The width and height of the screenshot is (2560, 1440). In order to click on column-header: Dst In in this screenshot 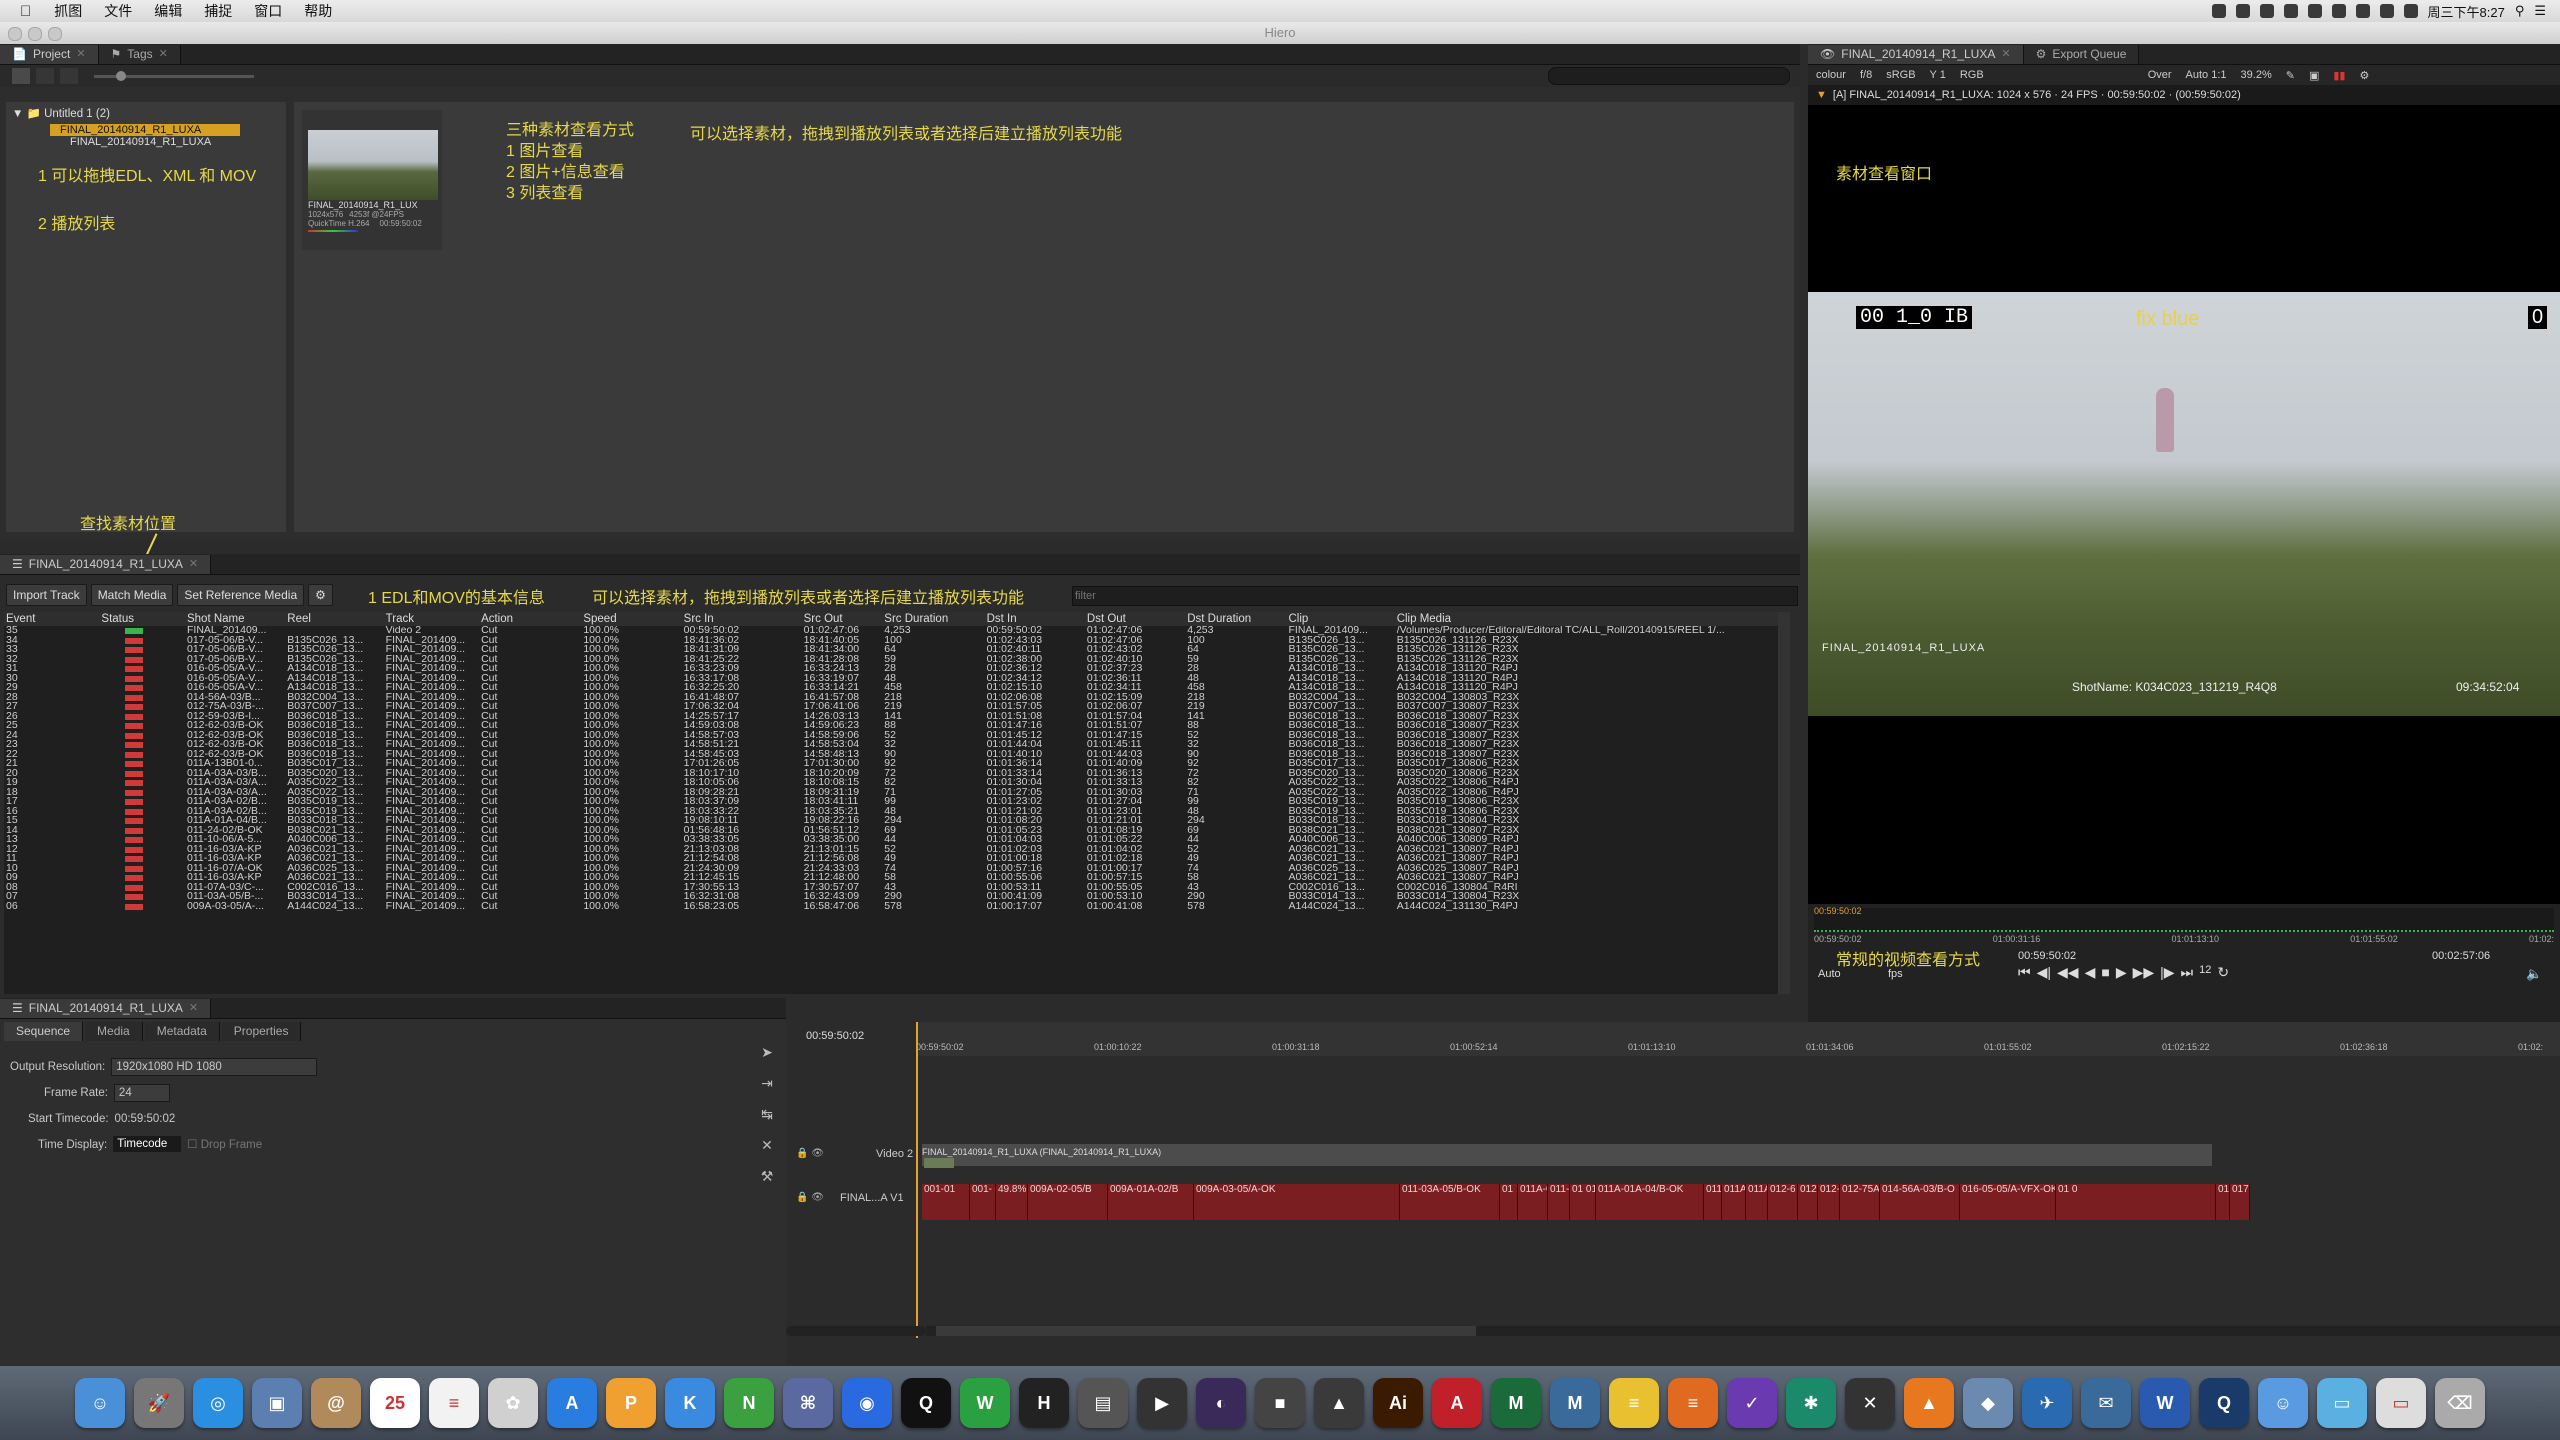, I will do `click(1035, 619)`.